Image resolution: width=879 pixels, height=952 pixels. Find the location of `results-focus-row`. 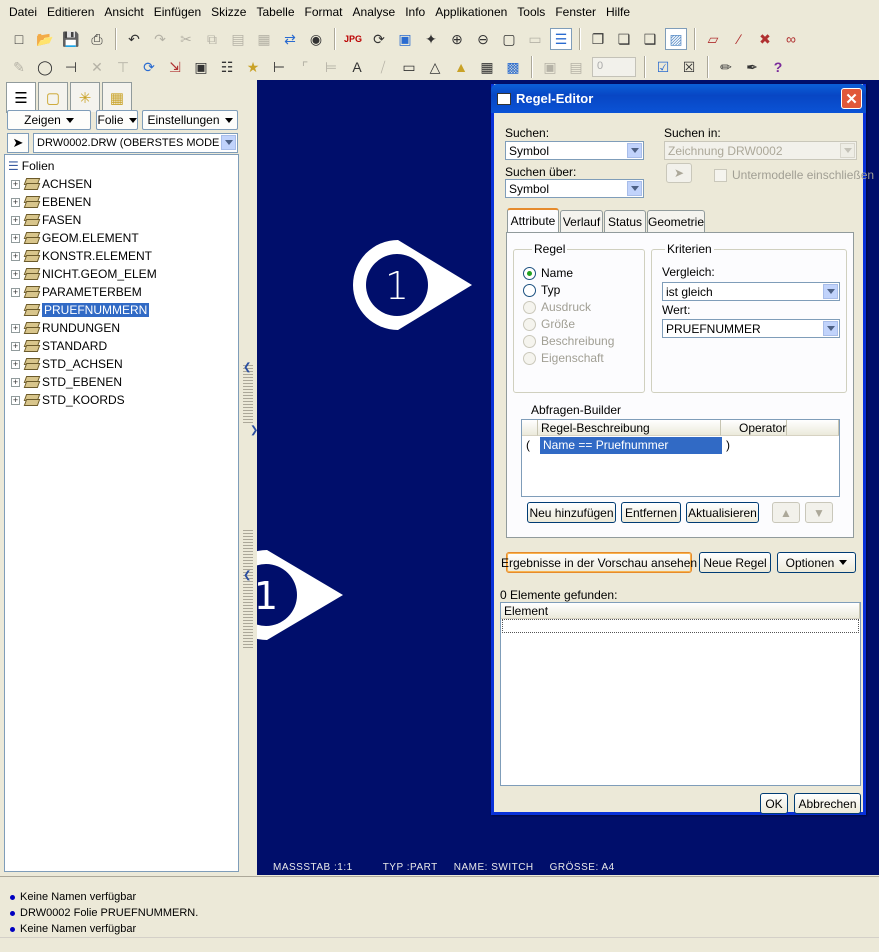

results-focus-row is located at coordinates (680, 626).